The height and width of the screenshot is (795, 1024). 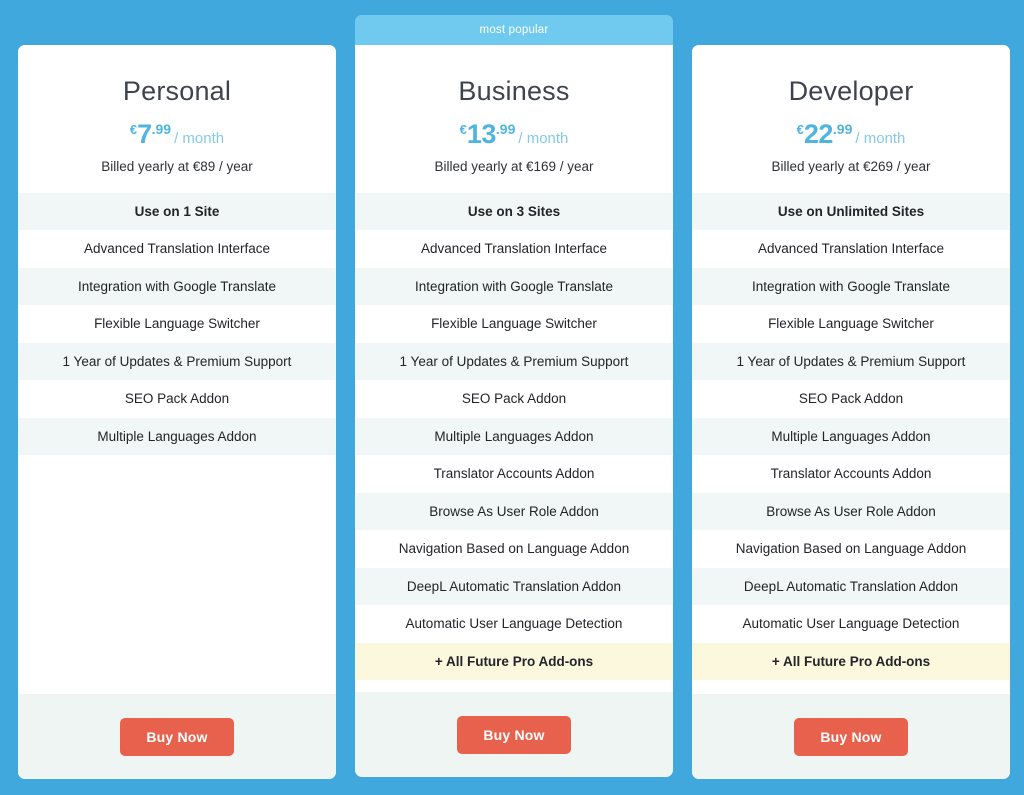 What do you see at coordinates (481, 133) in the screenshot?
I see `price-amount: 13` at bounding box center [481, 133].